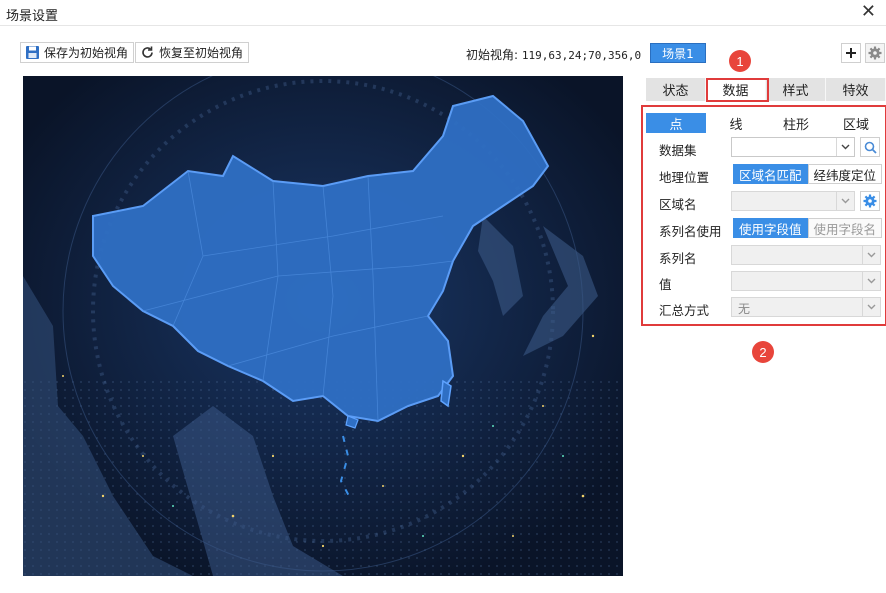 The image size is (886, 593). I want to click on tab-status: 状态, so click(676, 89).